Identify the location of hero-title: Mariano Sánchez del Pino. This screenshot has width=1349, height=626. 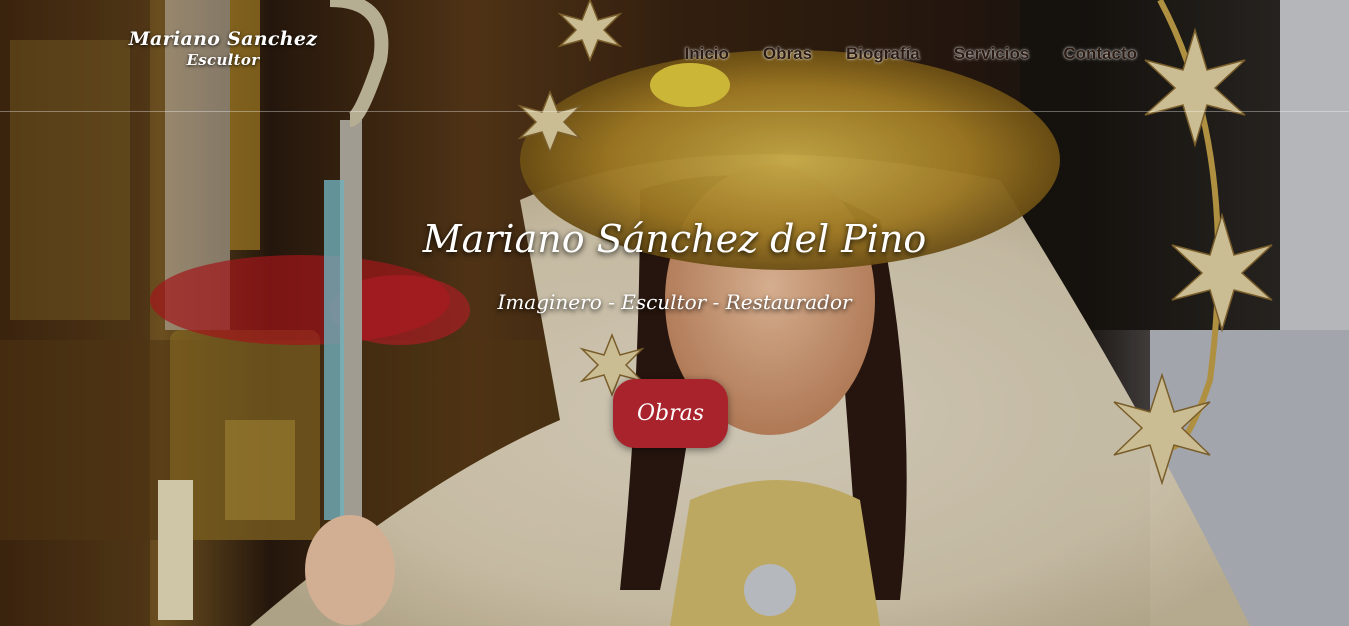
(674, 239).